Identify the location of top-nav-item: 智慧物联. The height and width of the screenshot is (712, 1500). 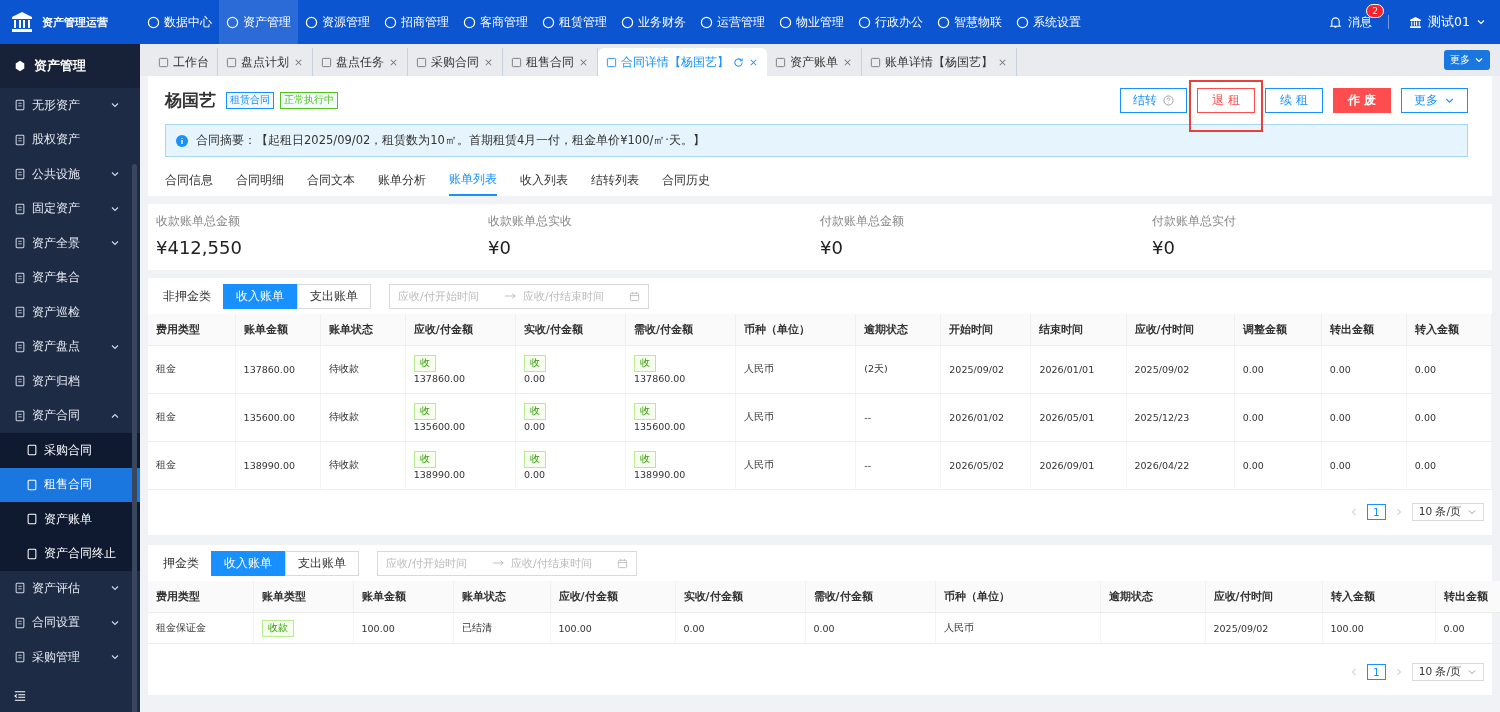
(969, 22).